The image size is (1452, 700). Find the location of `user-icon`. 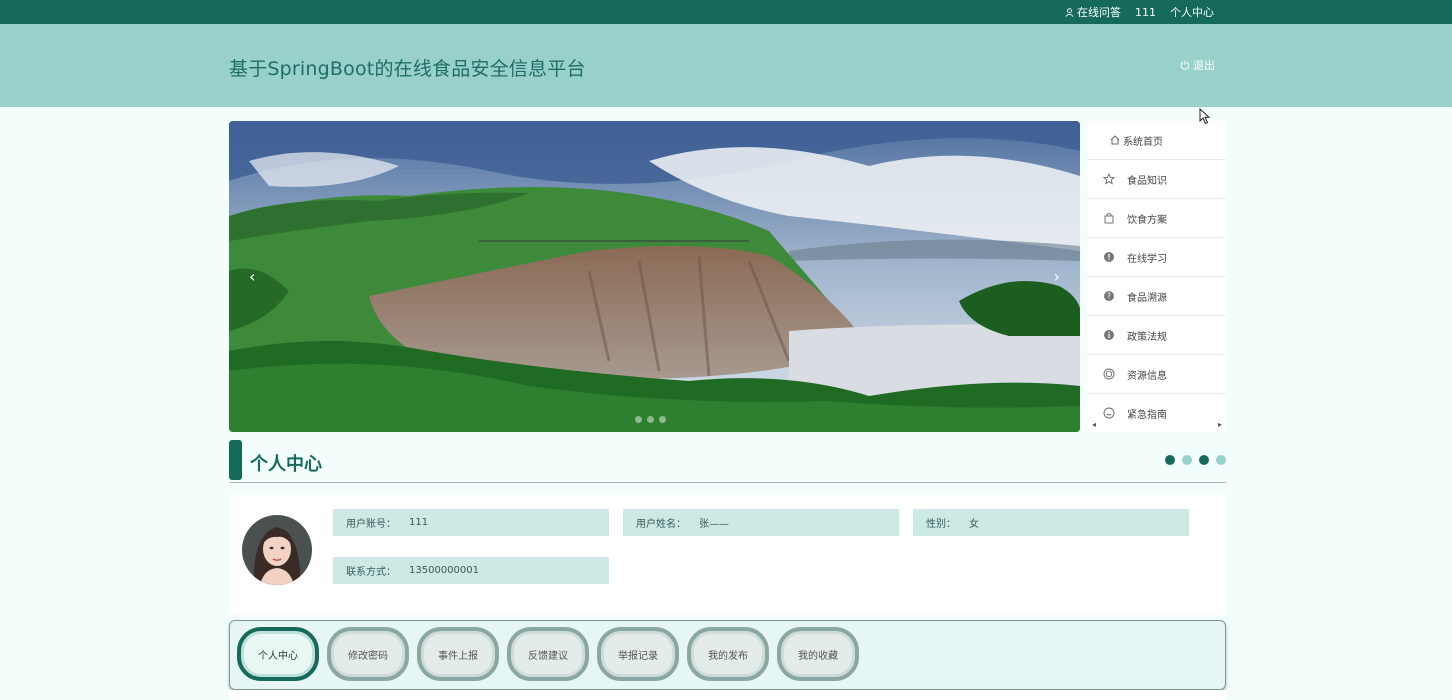

user-icon is located at coordinates (1069, 12).